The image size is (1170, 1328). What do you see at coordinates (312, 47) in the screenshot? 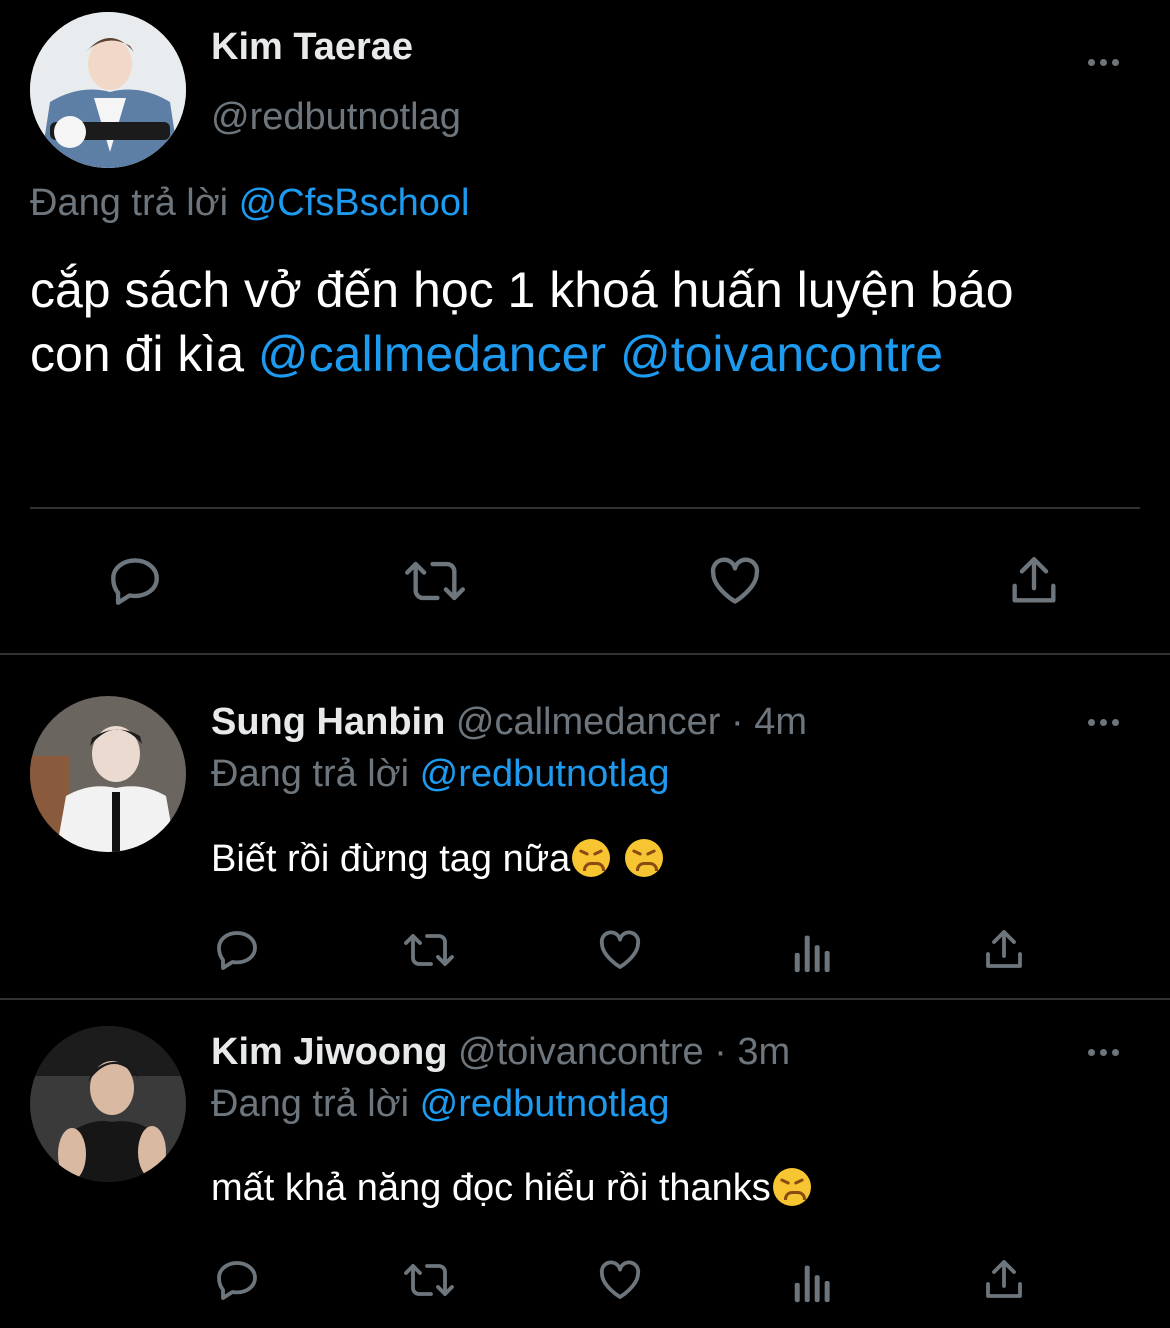
I see `display-name: Kim Taerae` at bounding box center [312, 47].